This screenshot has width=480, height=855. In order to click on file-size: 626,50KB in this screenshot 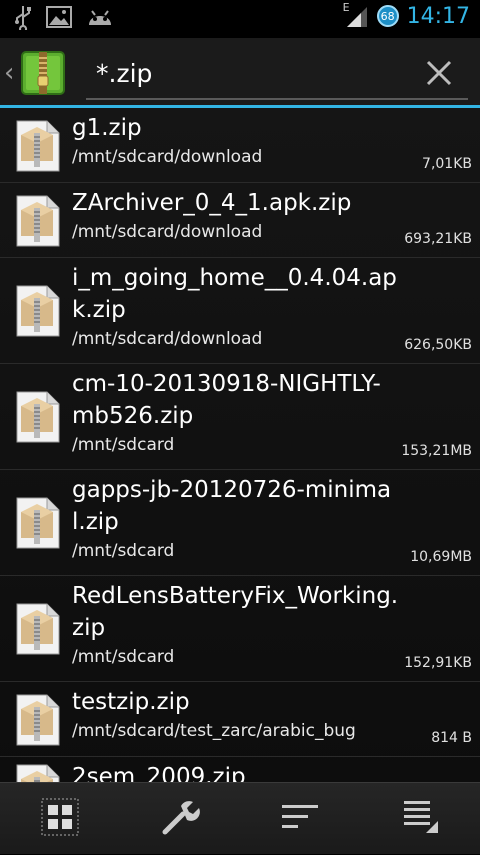, I will do `click(438, 345)`.